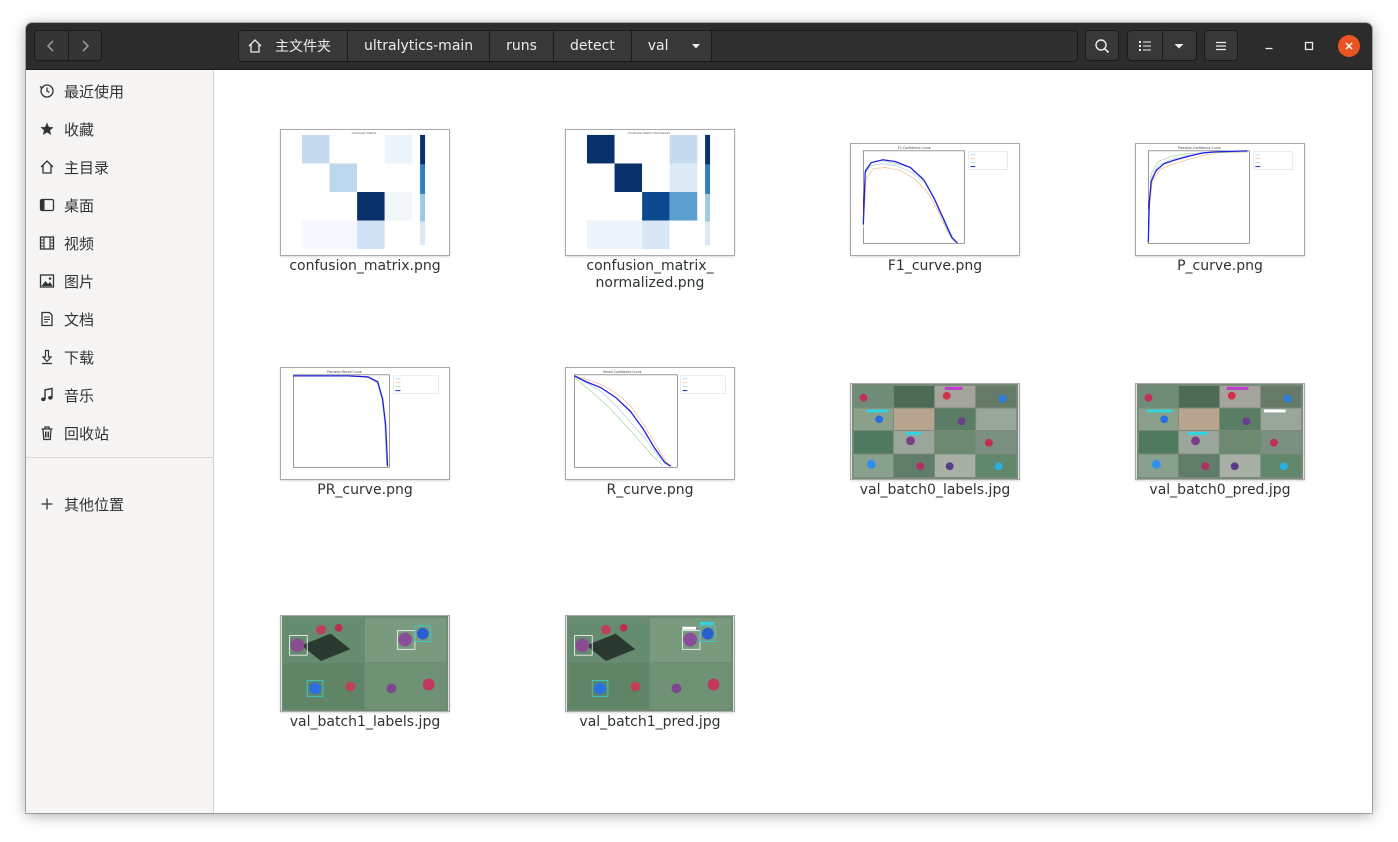 This screenshot has width=1398, height=842. I want to click on sidebar-item-other-locations: 其他位置, so click(119, 504).